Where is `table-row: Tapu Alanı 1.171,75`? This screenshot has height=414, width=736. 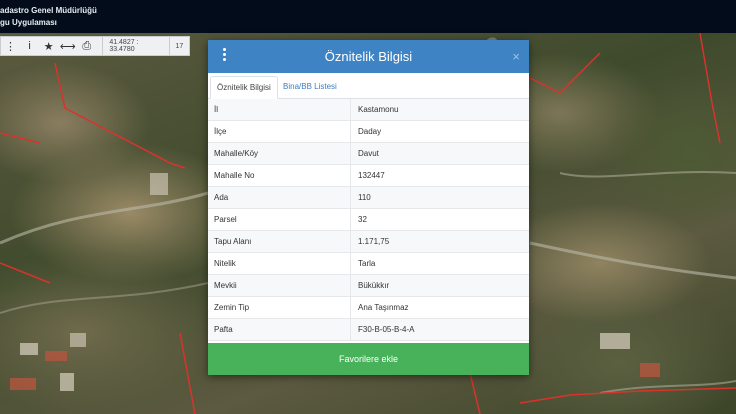
table-row: Tapu Alanı 1.171,75 is located at coordinates (368, 242).